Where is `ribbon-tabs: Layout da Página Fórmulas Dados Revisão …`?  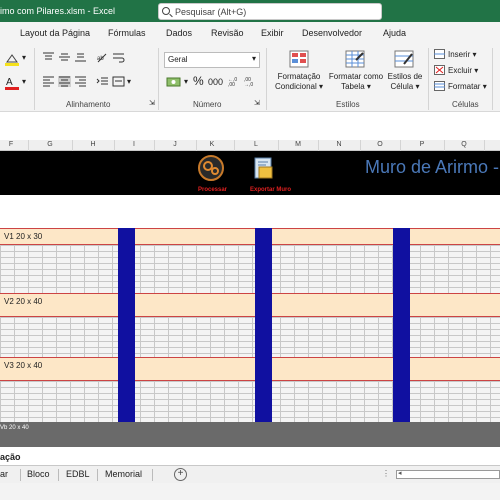 ribbon-tabs: Layout da Página Fórmulas Dados Revisão … is located at coordinates (250, 33).